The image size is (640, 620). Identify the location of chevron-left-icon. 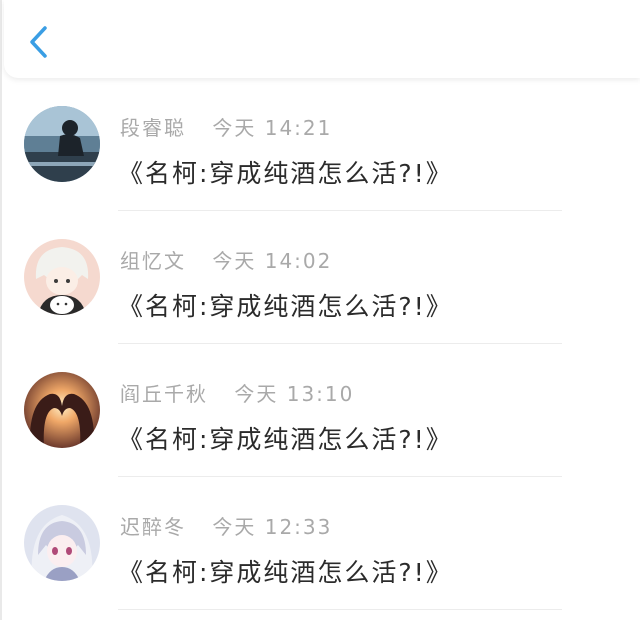
(38, 42).